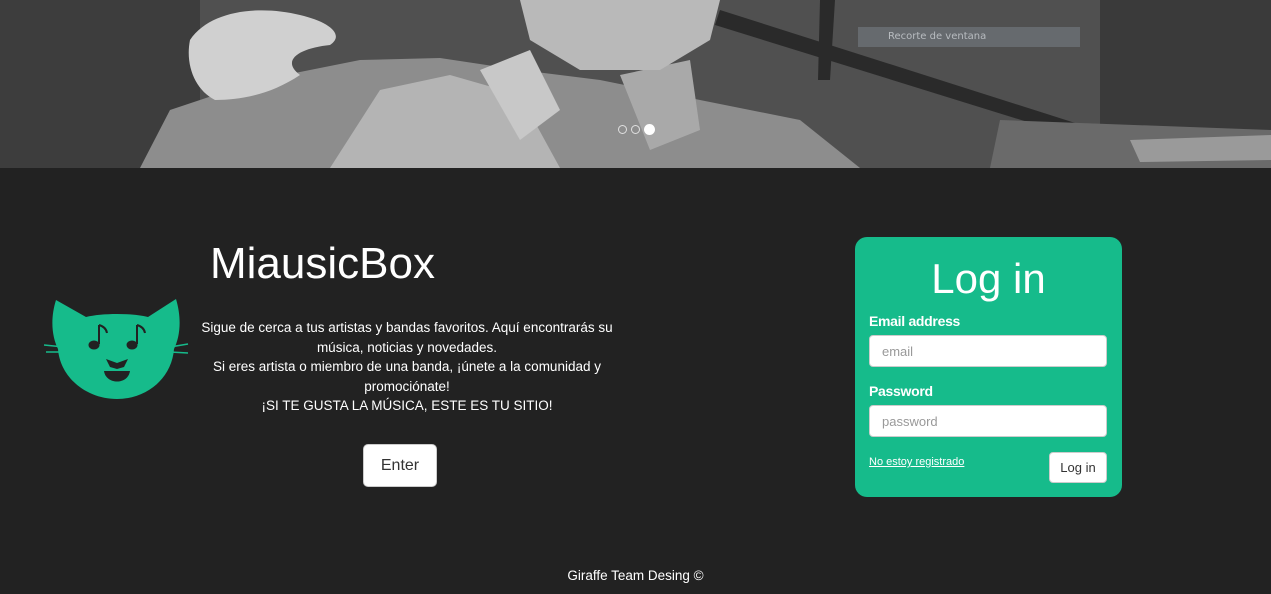 The image size is (1271, 594). Describe the element at coordinates (400, 465) in the screenshot. I see `enter-button: Enter` at that location.